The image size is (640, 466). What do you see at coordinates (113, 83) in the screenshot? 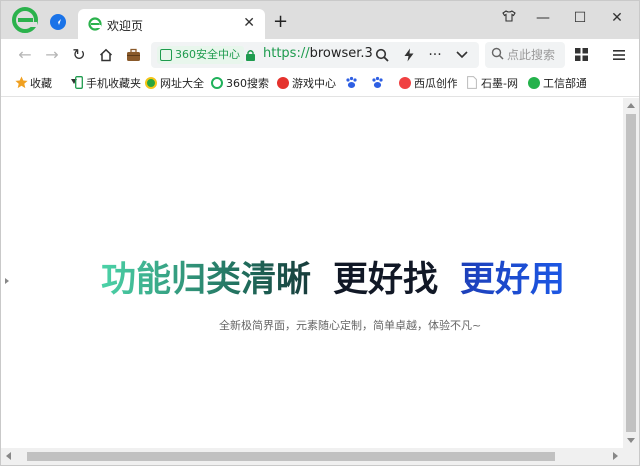
I see `bookmark-label: 手机收藏夹` at bounding box center [113, 83].